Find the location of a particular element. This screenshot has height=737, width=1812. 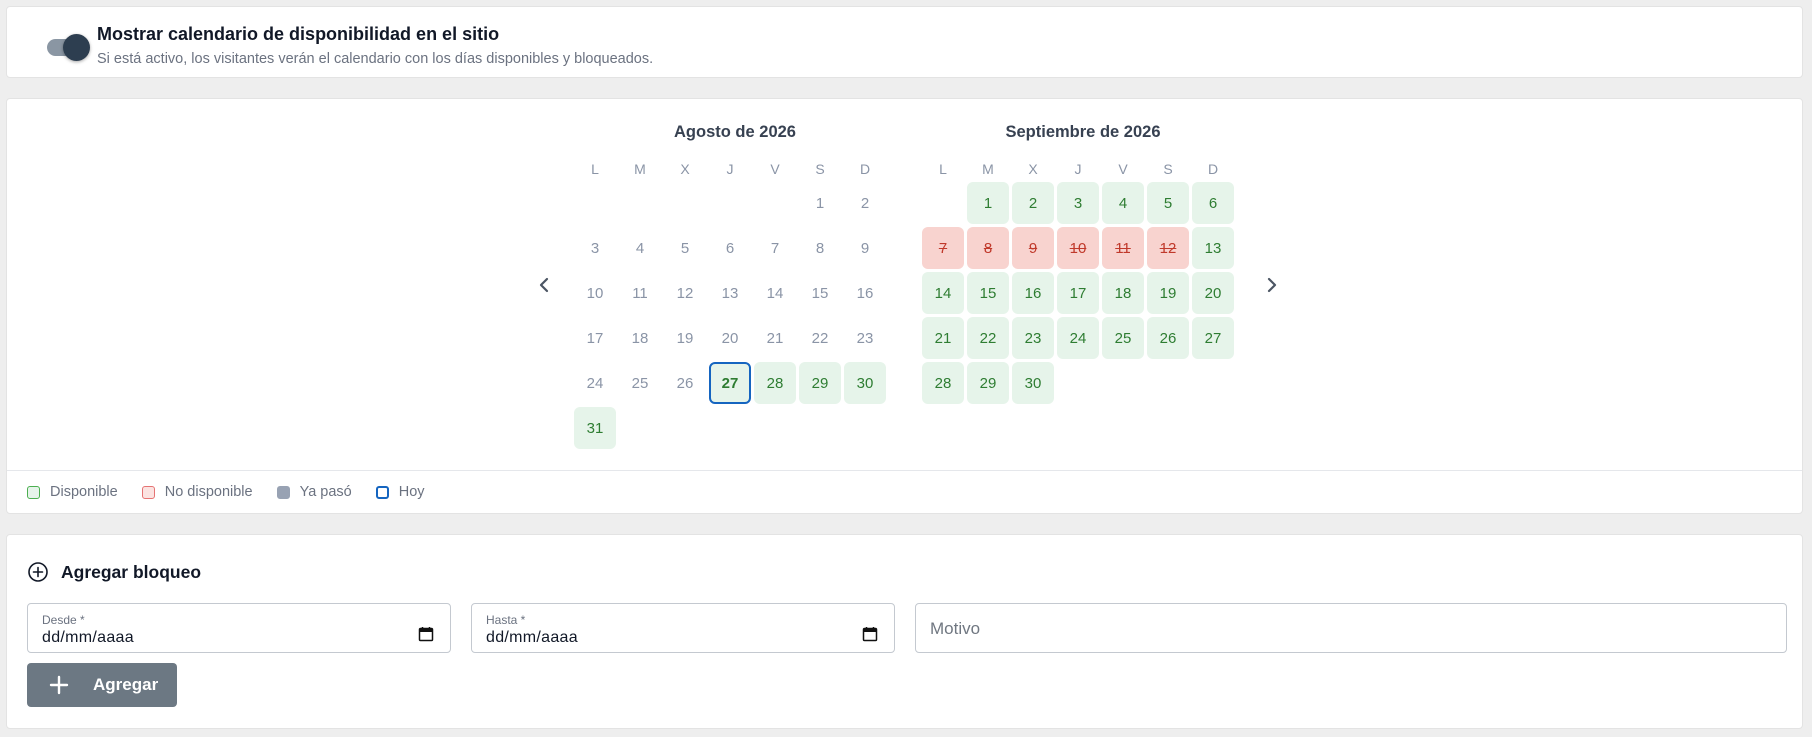

day-cell-available: 17 is located at coordinates (1078, 293).